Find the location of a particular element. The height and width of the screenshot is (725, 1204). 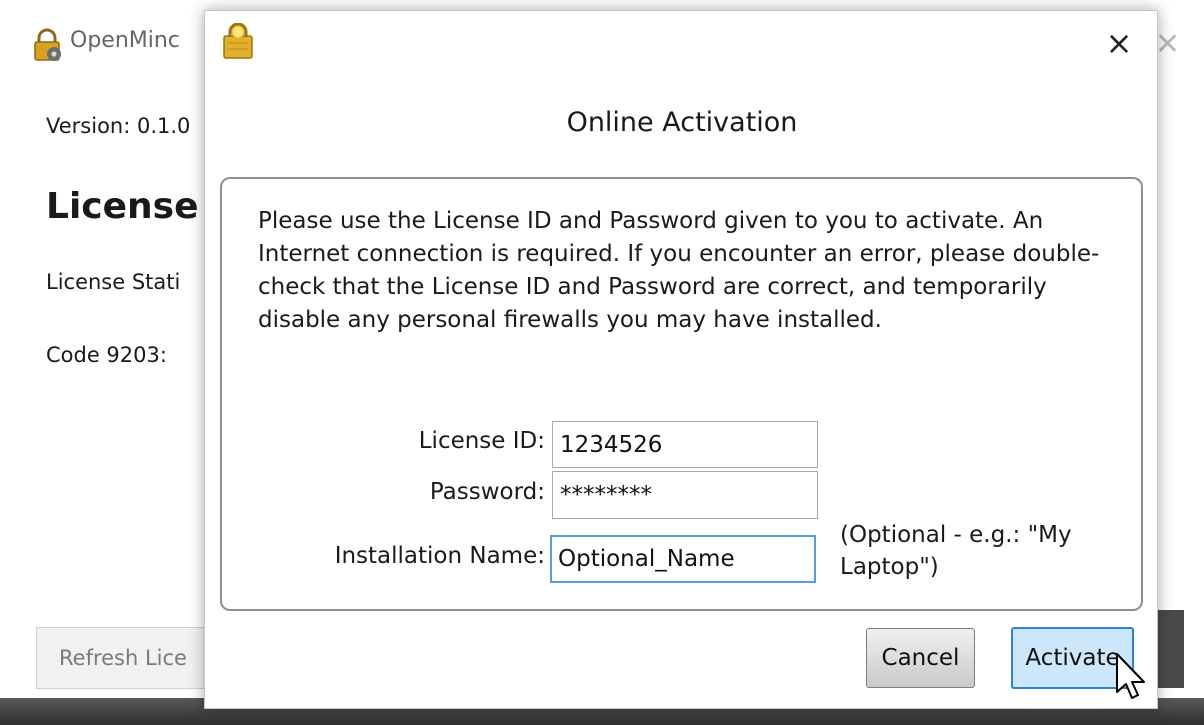

installation-name-label: Installation Name: is located at coordinates (439, 556).